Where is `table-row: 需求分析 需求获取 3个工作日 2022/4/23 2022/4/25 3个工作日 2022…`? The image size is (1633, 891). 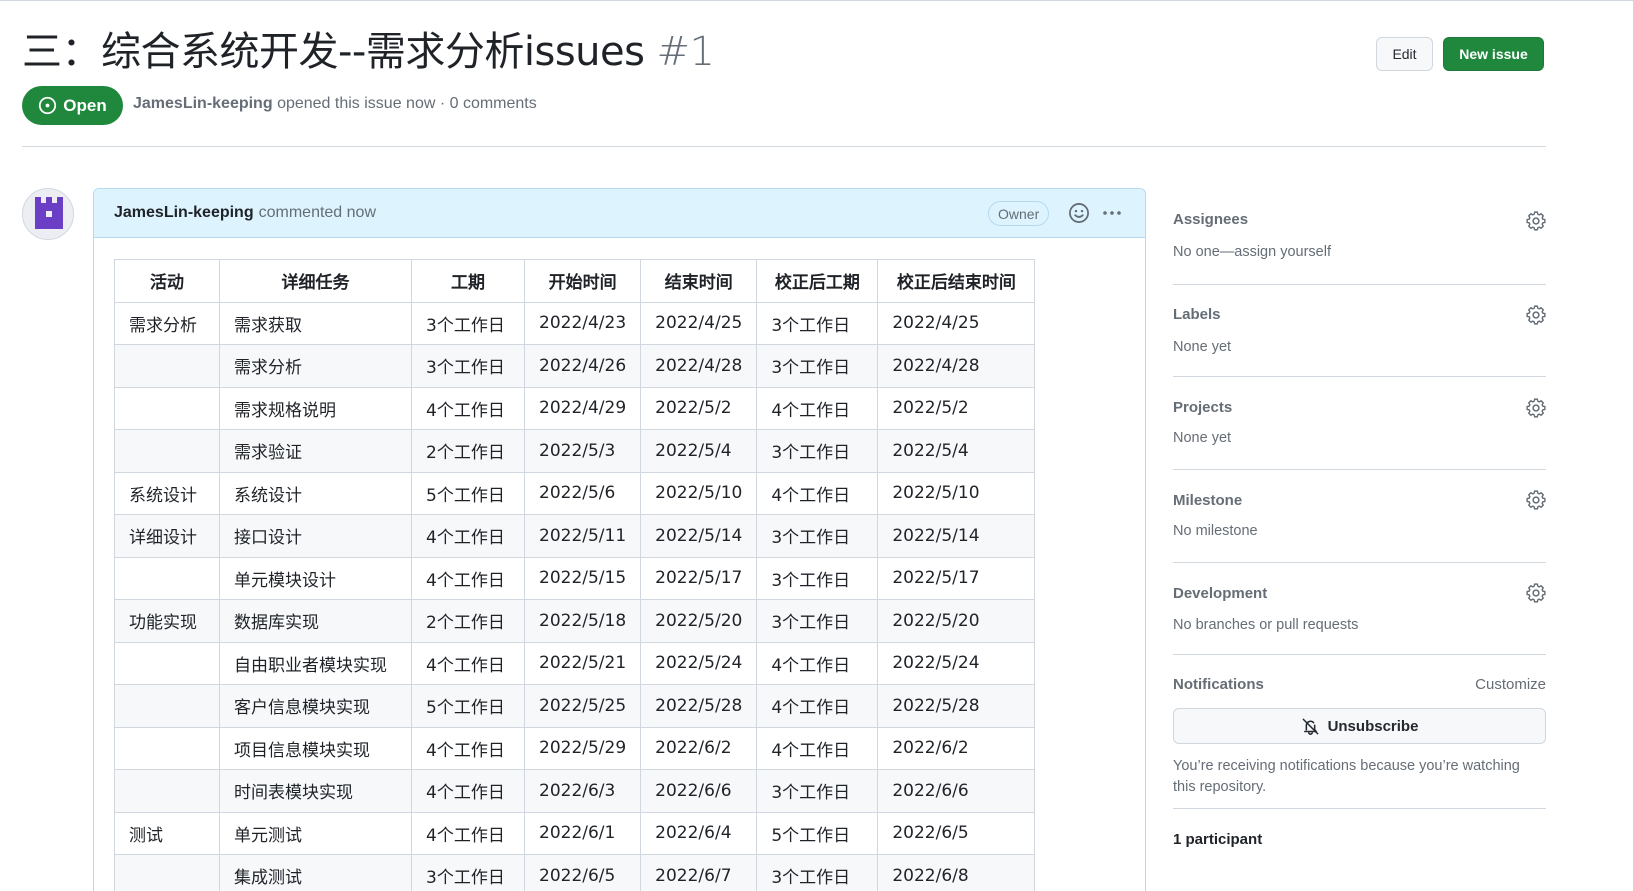 table-row: 需求分析 需求获取 3个工作日 2022/4/23 2022/4/25 3个工作日 2022… is located at coordinates (575, 323).